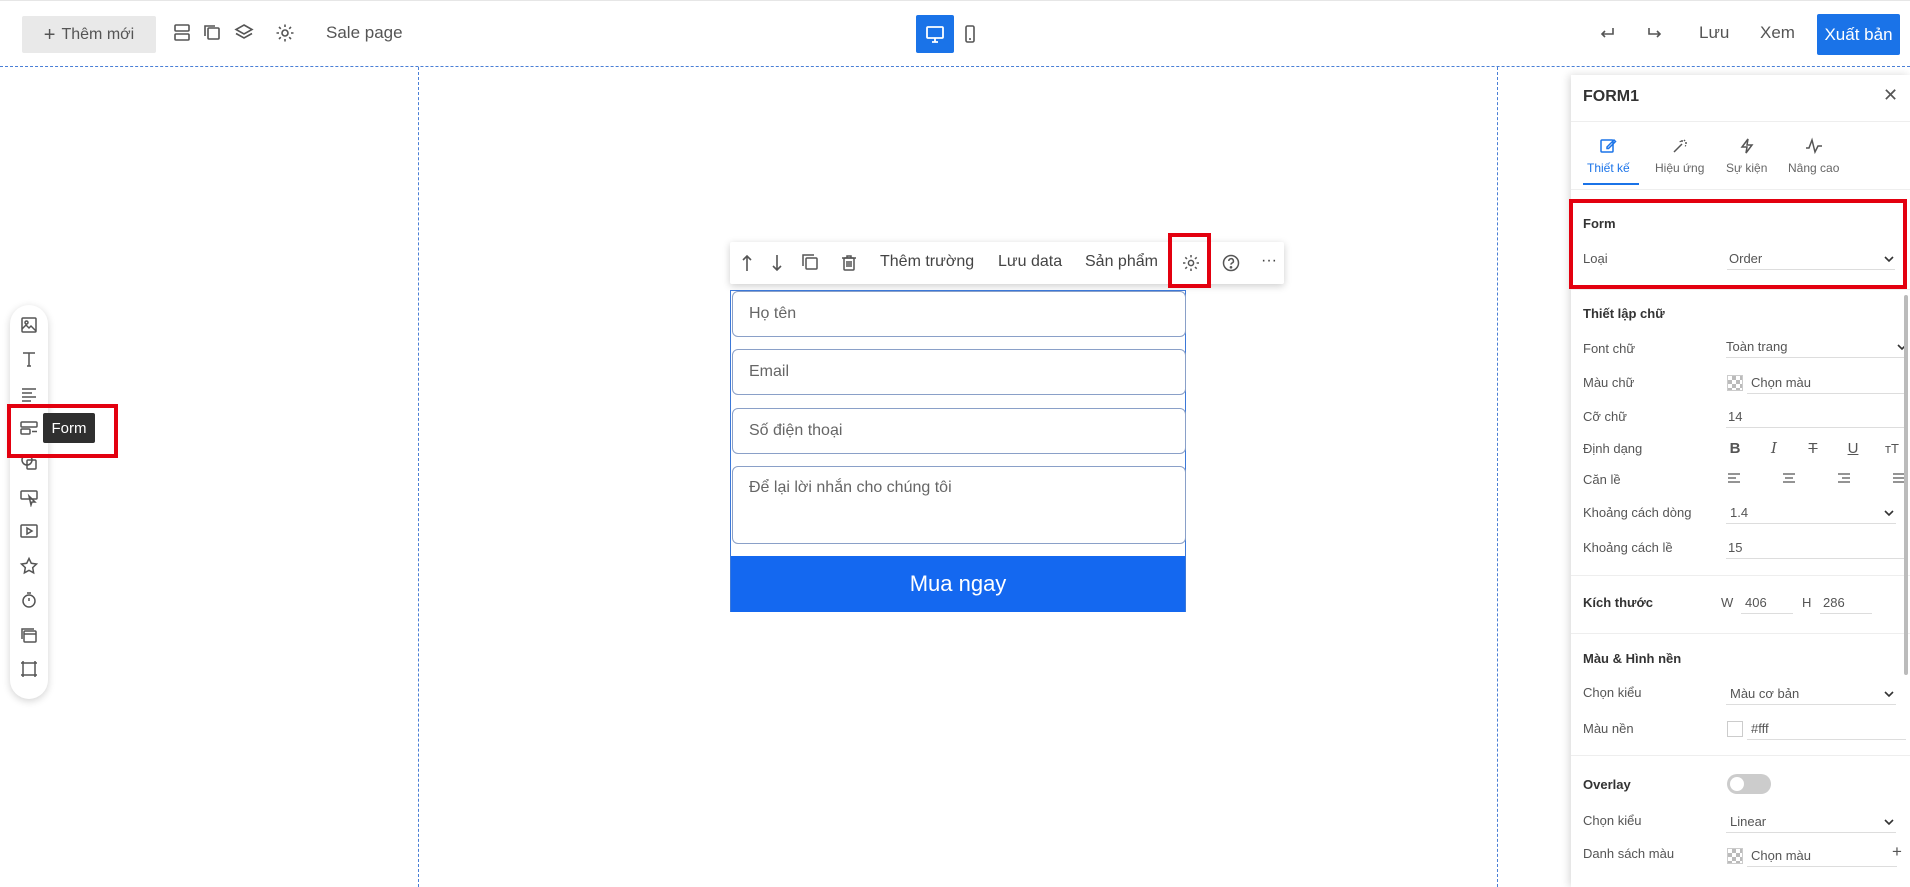  I want to click on star-icon, so click(29, 566).